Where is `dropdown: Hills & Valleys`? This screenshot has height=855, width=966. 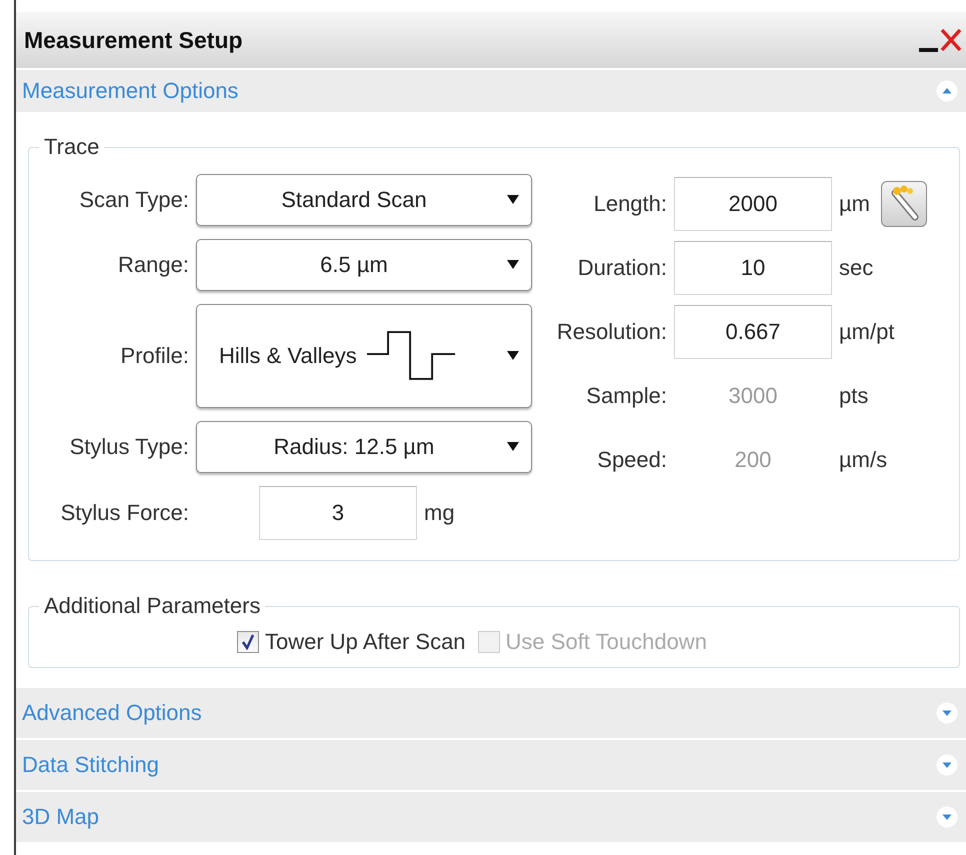 dropdown: Hills & Valleys is located at coordinates (364, 356).